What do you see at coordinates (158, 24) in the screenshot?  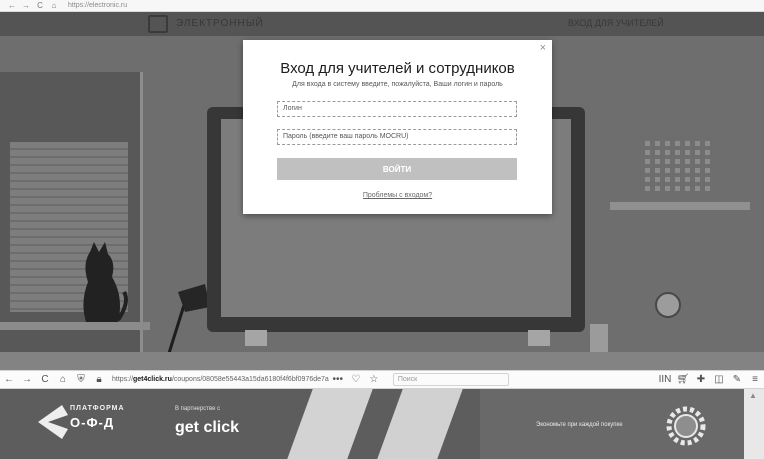 I see `site-logo-icon` at bounding box center [158, 24].